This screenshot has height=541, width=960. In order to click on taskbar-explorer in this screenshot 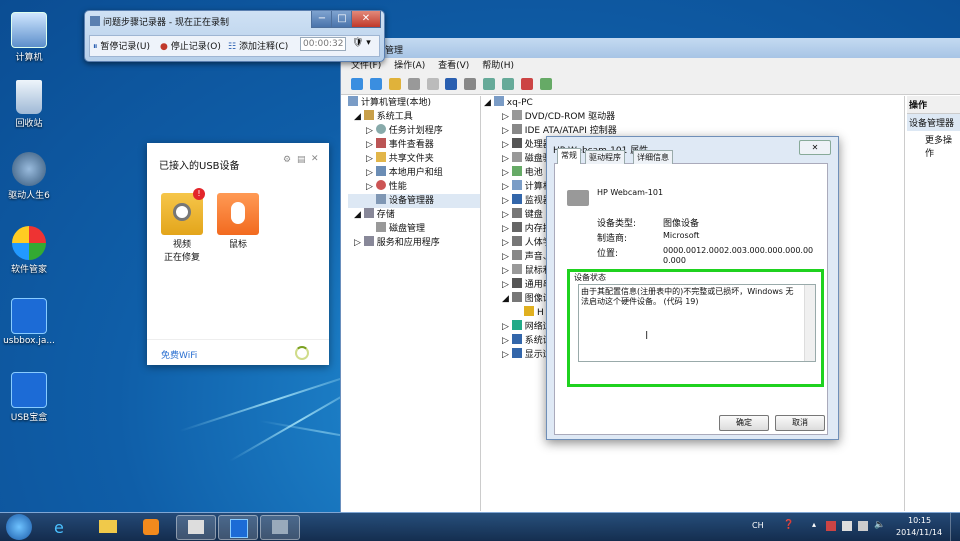, I will do `click(107, 526)`.